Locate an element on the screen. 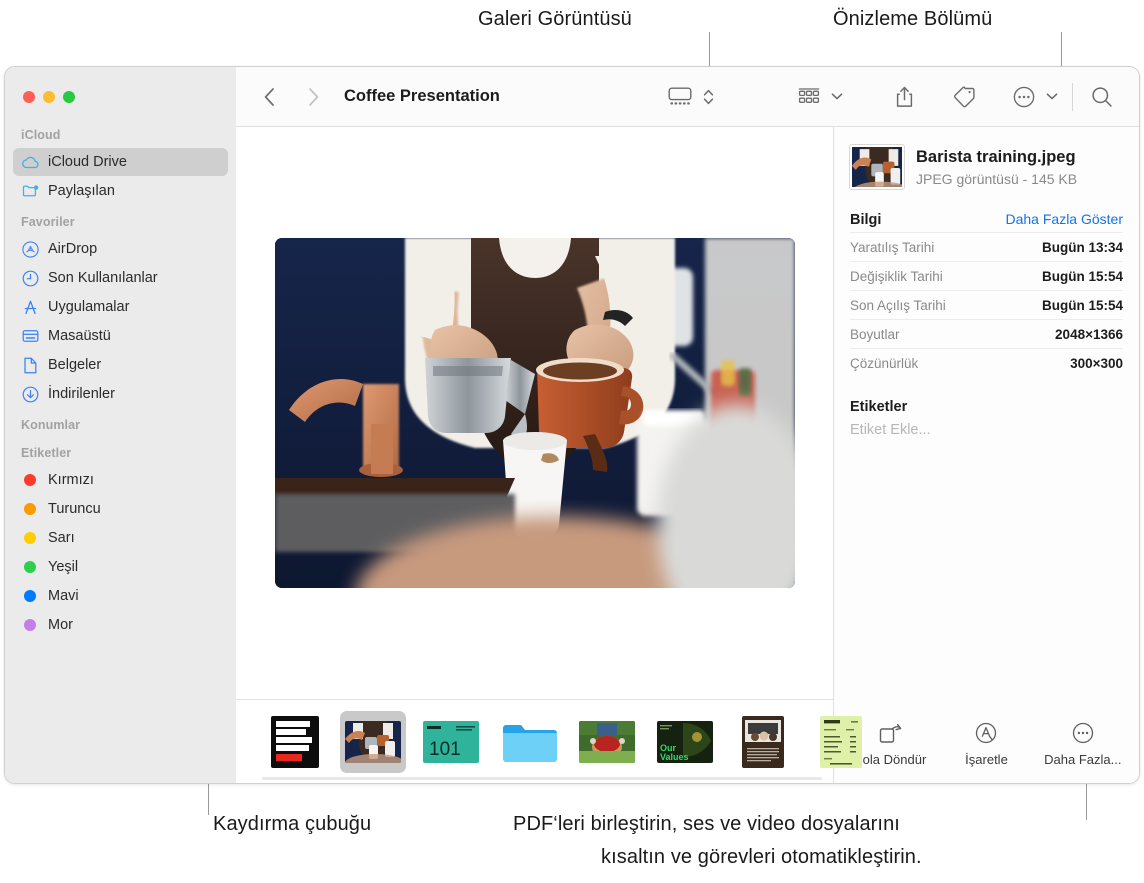 The width and height of the screenshot is (1144, 883). traffic-lights is located at coordinates (120, 93).